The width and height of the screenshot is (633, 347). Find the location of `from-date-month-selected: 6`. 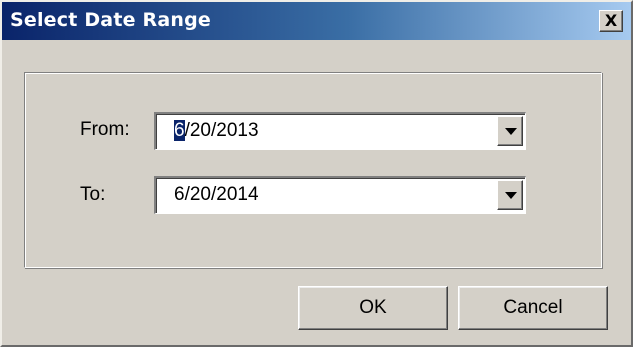

from-date-month-selected: 6 is located at coordinates (179, 130).